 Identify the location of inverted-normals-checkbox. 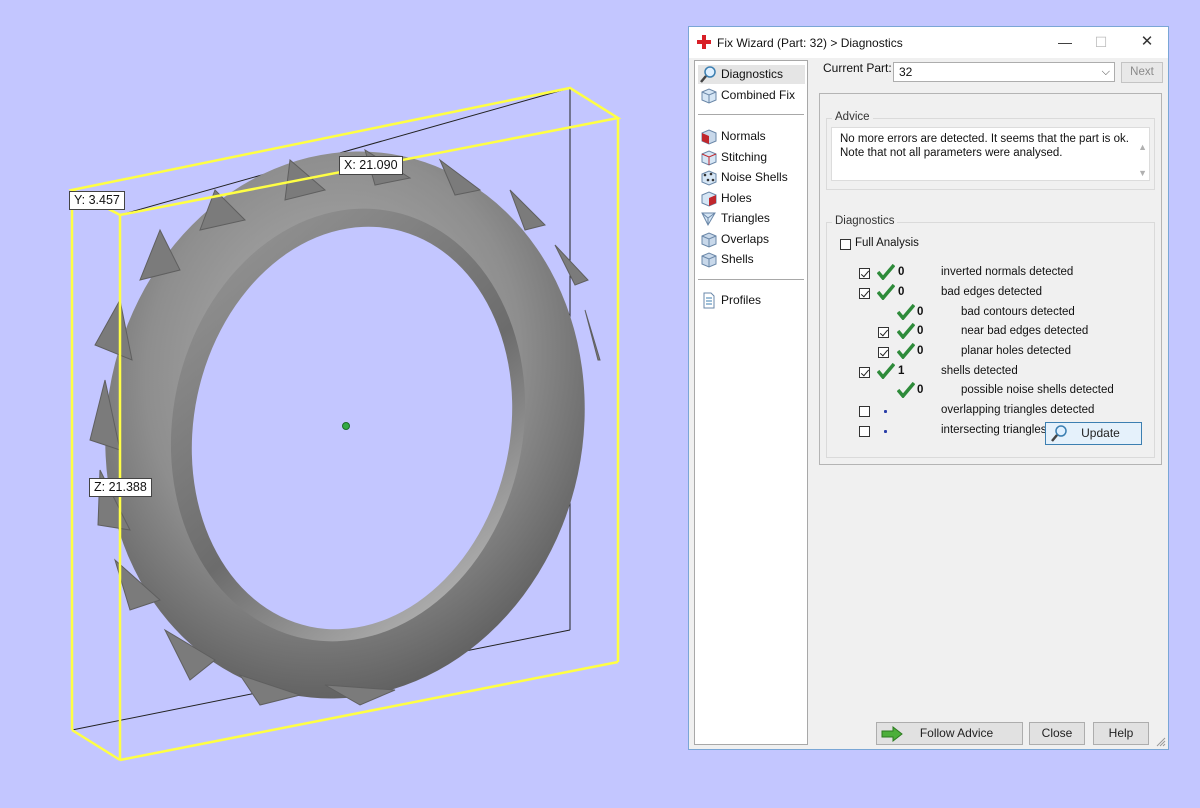
(864, 273).